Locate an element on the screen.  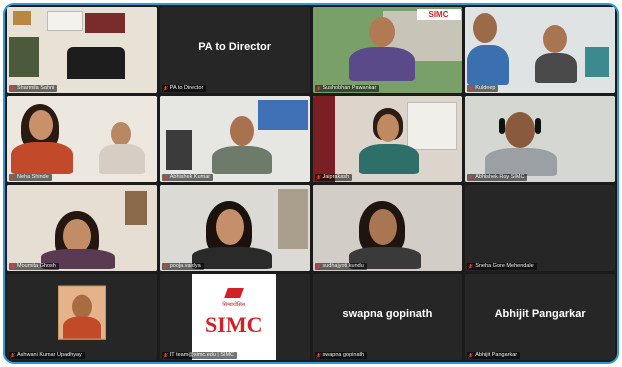
participant-tile: Jaiprakash is located at coordinates (387, 139).